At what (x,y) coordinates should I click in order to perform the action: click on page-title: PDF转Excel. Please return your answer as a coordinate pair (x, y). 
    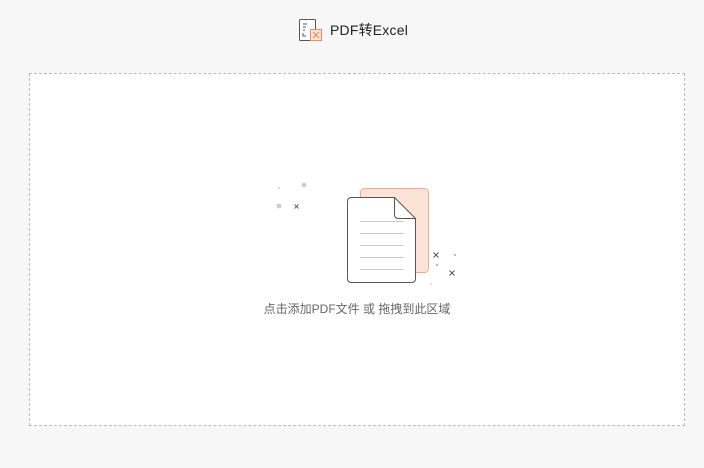
    Looking at the image, I should click on (369, 30).